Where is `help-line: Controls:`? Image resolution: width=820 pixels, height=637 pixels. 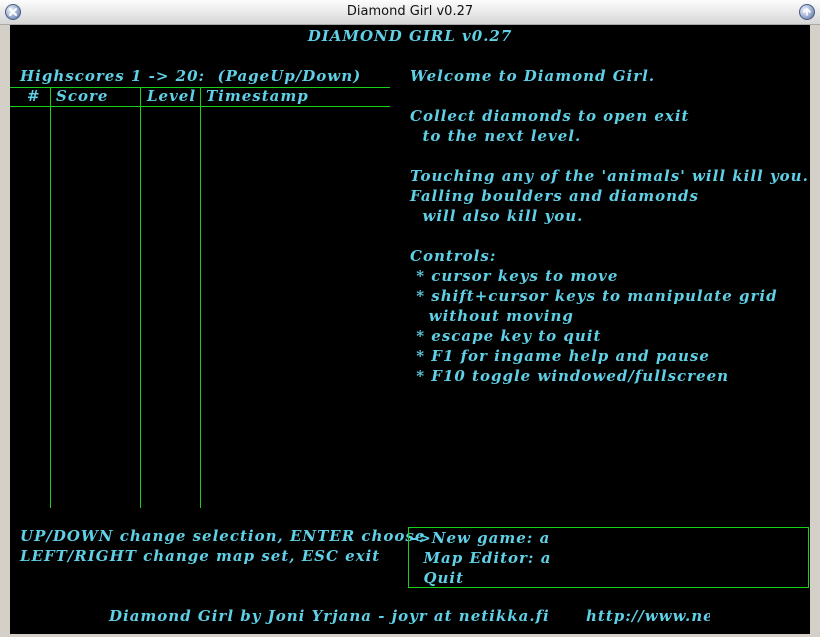 help-line: Controls: is located at coordinates (453, 256).